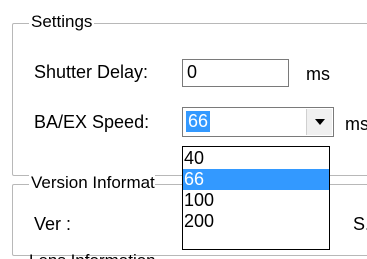  I want to click on dropdown-option-40: 40, so click(256, 158).